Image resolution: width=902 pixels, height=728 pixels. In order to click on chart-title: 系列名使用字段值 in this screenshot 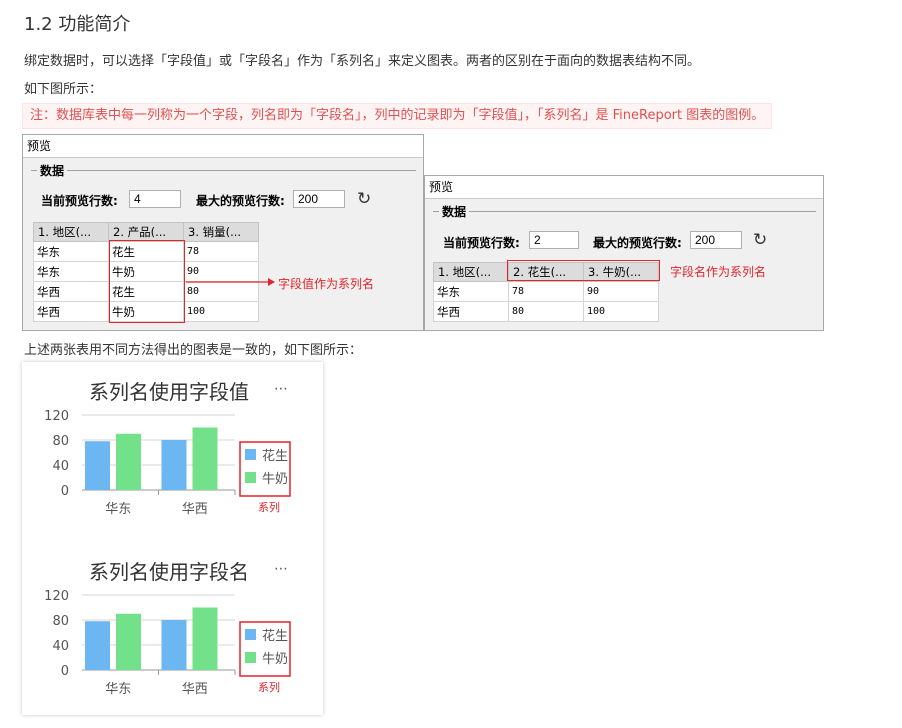, I will do `click(169, 392)`.